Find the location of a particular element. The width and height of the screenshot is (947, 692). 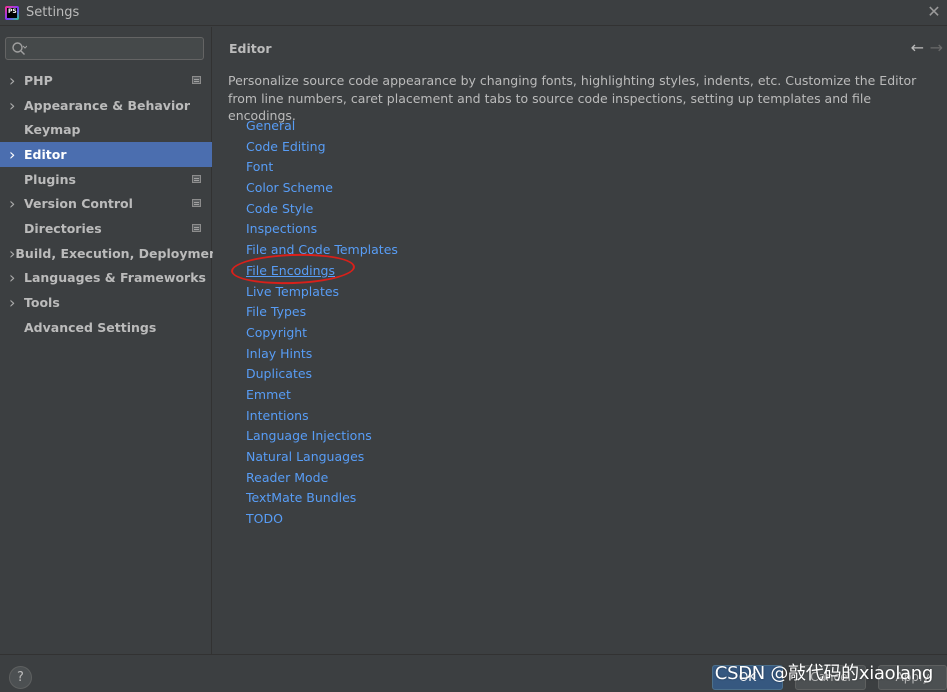

search-input is located at coordinates (115, 48).